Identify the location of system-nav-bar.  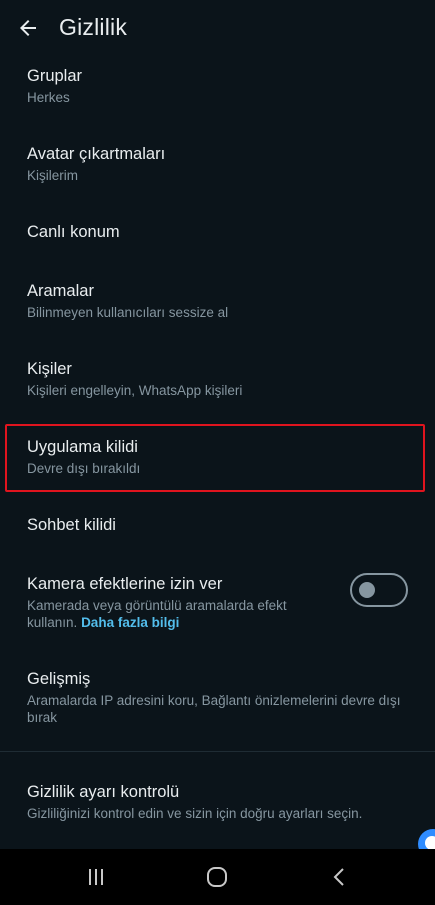
(217, 877).